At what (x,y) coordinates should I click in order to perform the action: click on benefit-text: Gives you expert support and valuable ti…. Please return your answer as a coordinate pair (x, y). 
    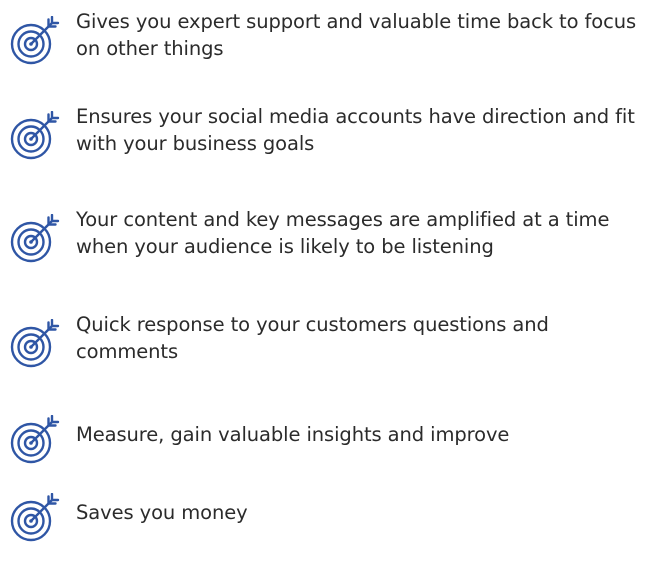
    Looking at the image, I should click on (356, 35).